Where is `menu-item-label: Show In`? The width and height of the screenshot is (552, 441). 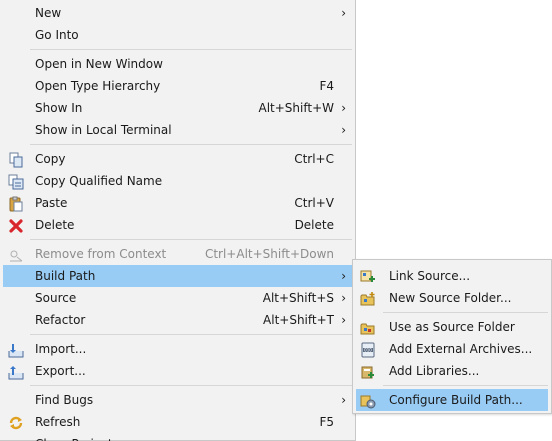
menu-item-label: Show In is located at coordinates (59, 108).